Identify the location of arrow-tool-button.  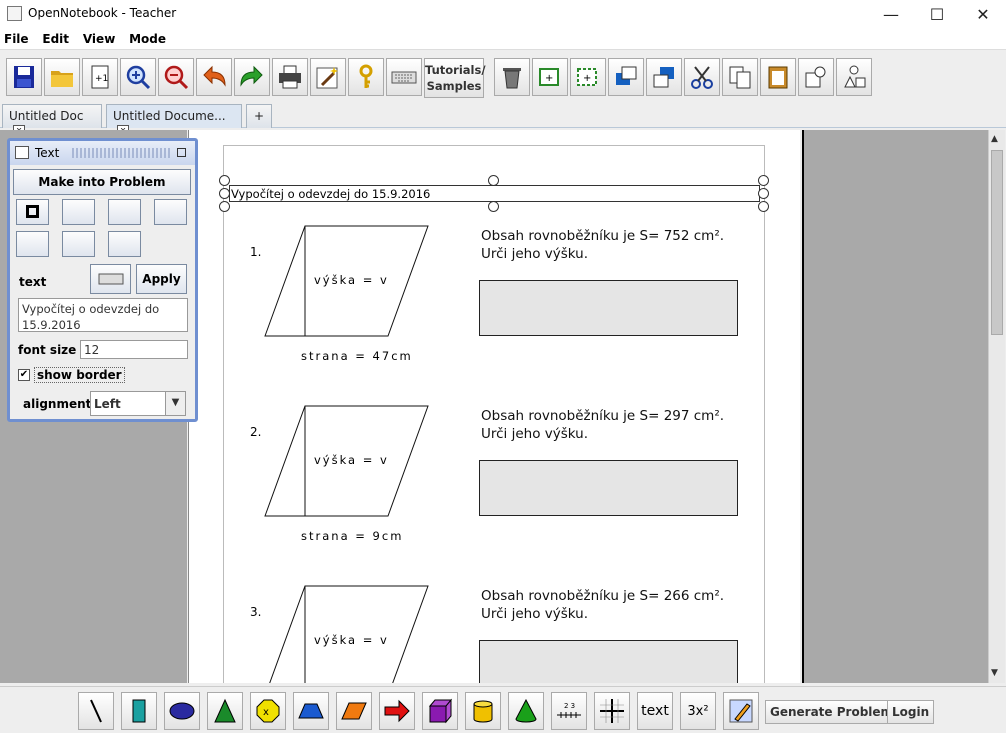
(397, 711).